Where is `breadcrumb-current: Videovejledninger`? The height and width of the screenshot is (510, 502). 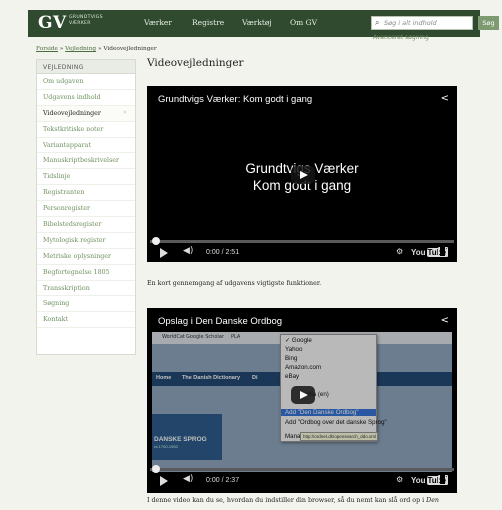 breadcrumb-current: Videovejledninger is located at coordinates (130, 49).